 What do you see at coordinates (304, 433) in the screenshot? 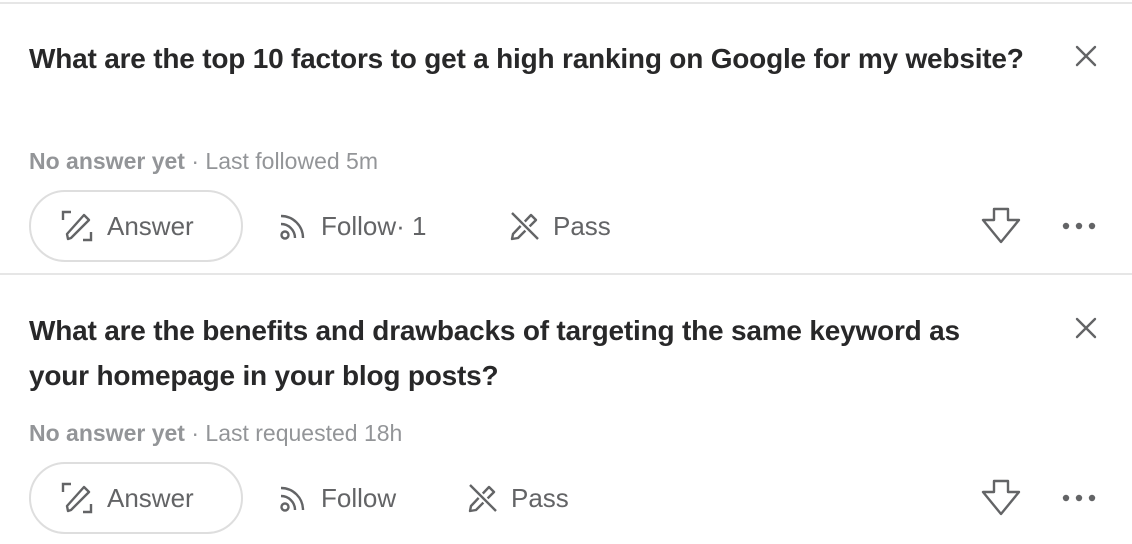
I see `activity-text: Last requested 18h` at bounding box center [304, 433].